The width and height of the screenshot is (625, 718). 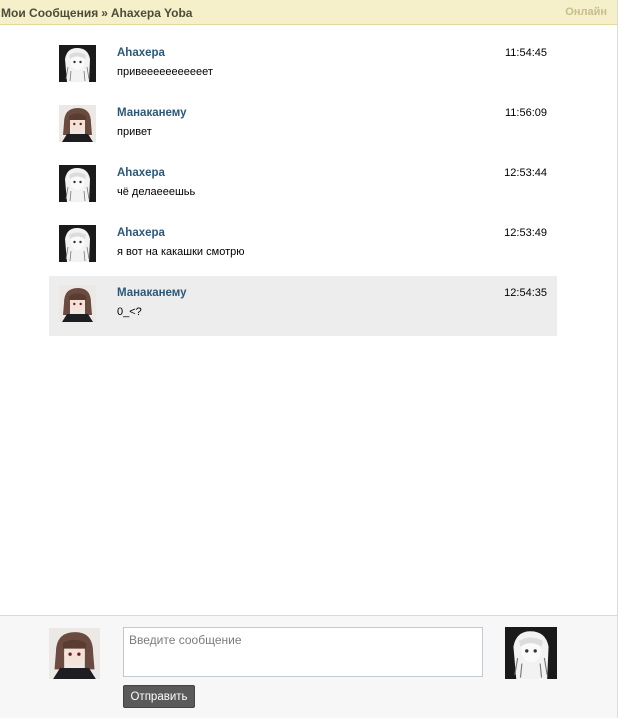 I want to click on message-time: 11:54:45, so click(x=525, y=53).